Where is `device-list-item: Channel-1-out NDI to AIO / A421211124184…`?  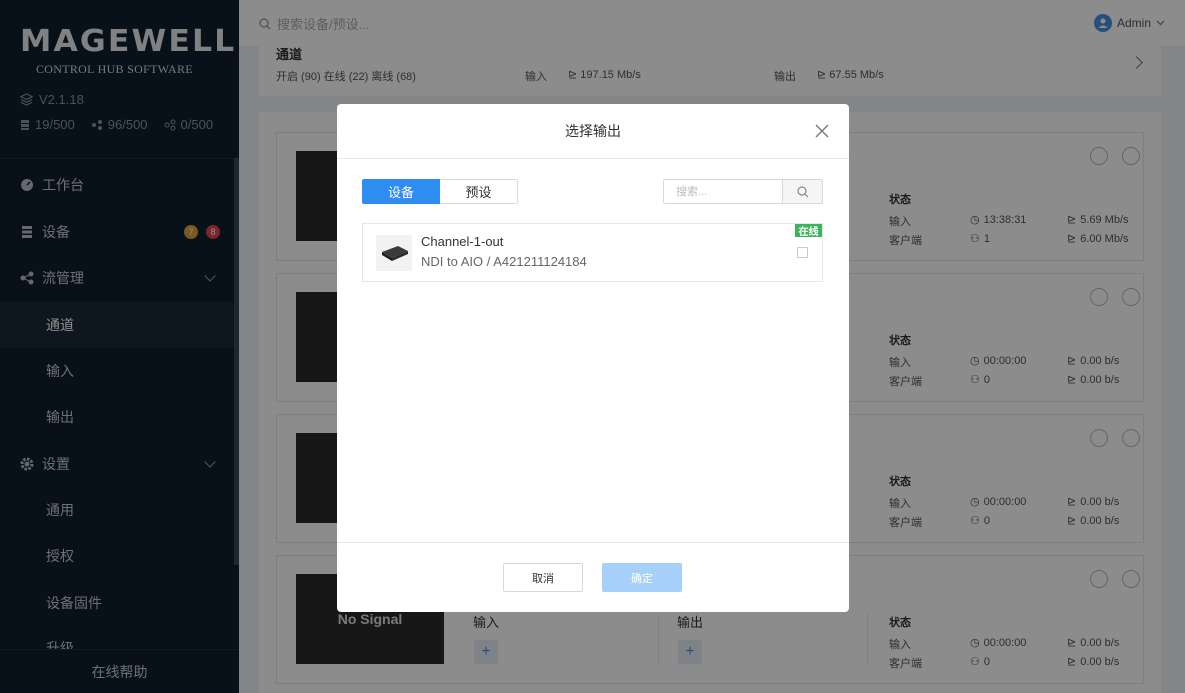
device-list-item: Channel-1-out NDI to AIO / A421211124184… is located at coordinates (592, 252).